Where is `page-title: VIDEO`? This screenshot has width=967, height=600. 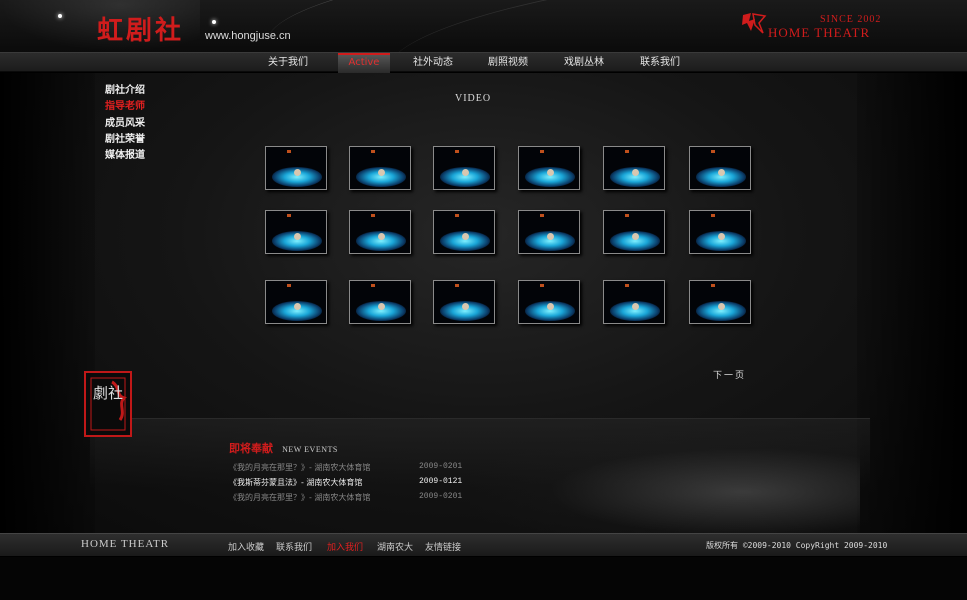 page-title: VIDEO is located at coordinates (473, 98).